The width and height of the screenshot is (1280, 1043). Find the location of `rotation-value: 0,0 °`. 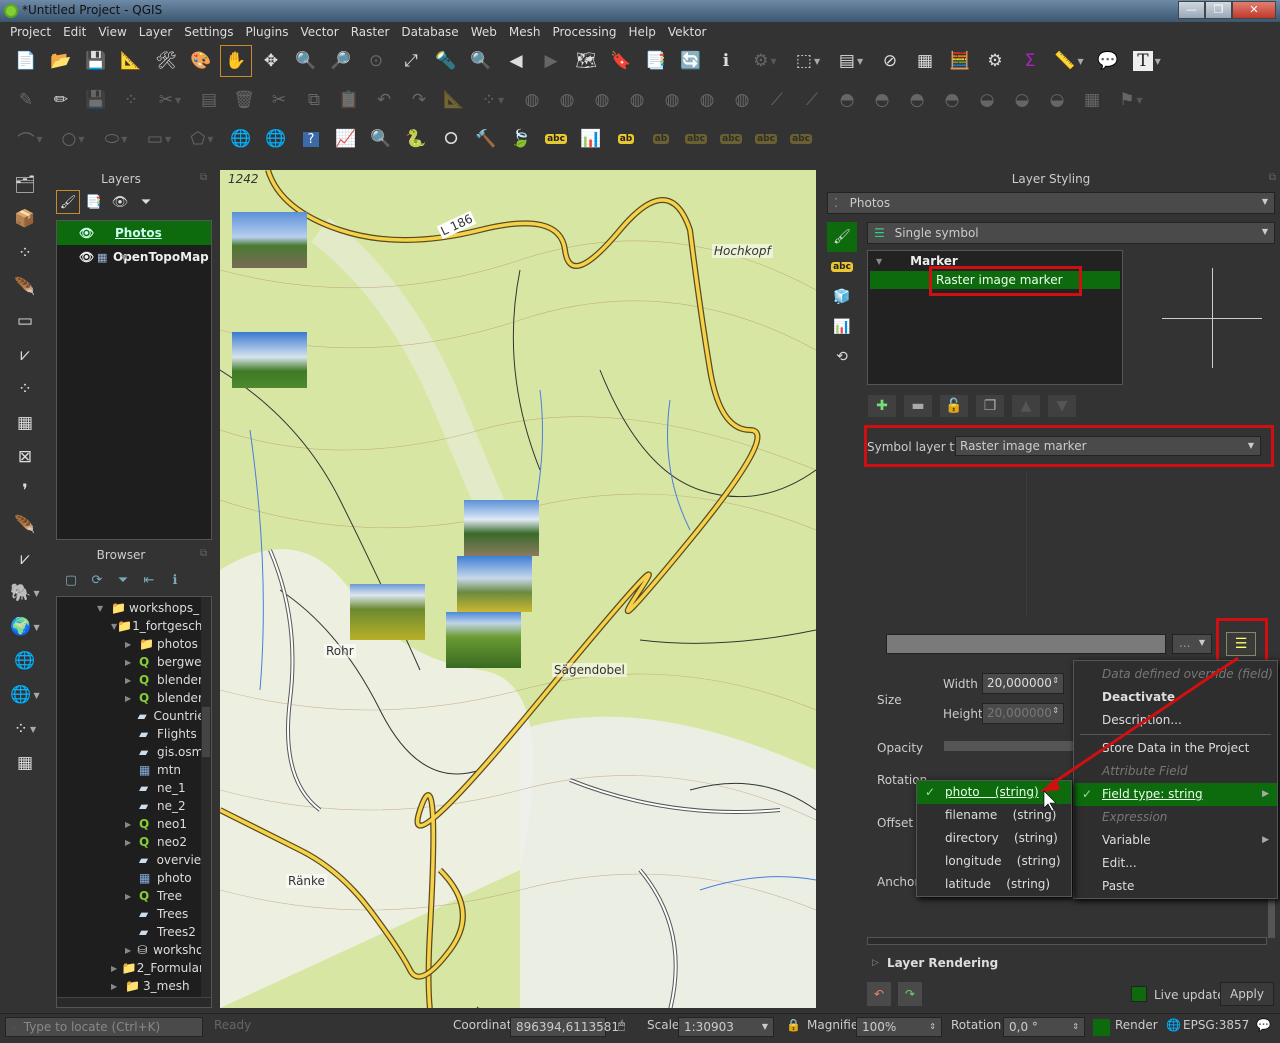

rotation-value: 0,0 ° is located at coordinates (1023, 1027).